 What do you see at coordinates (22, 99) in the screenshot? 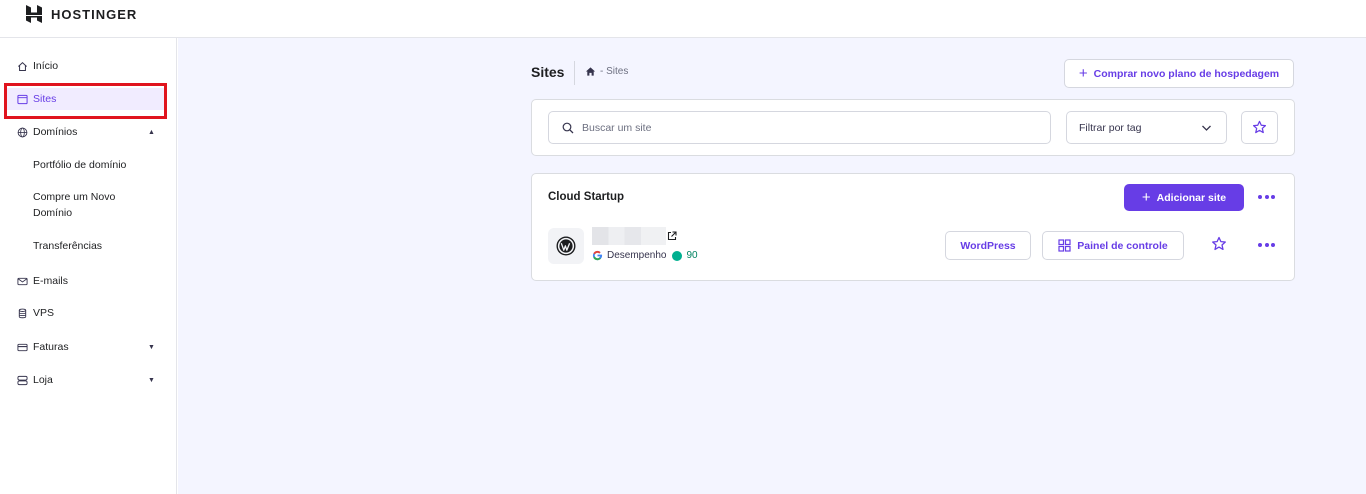
I see `sites-icon` at bounding box center [22, 99].